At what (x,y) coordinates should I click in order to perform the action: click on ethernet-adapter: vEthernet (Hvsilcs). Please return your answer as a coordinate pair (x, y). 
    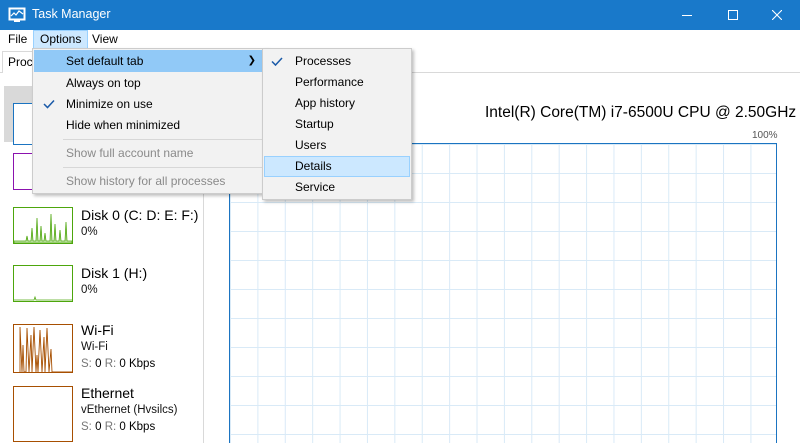
    Looking at the image, I should click on (129, 410).